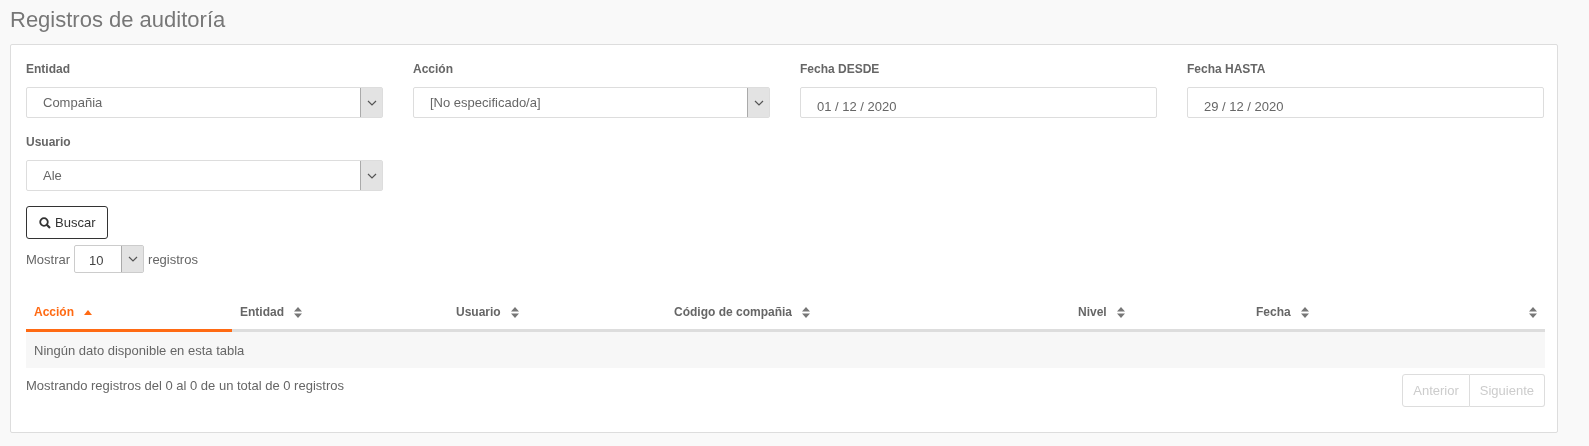  What do you see at coordinates (1382, 313) in the screenshot?
I see `column-header: Fecha` at bounding box center [1382, 313].